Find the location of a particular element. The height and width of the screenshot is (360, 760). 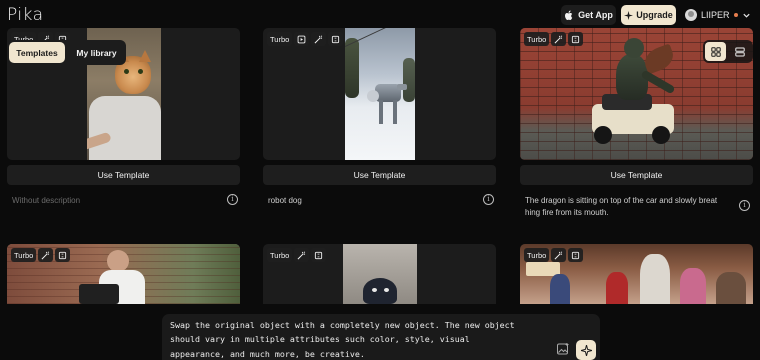

chevron-down-icon is located at coordinates (746, 15).